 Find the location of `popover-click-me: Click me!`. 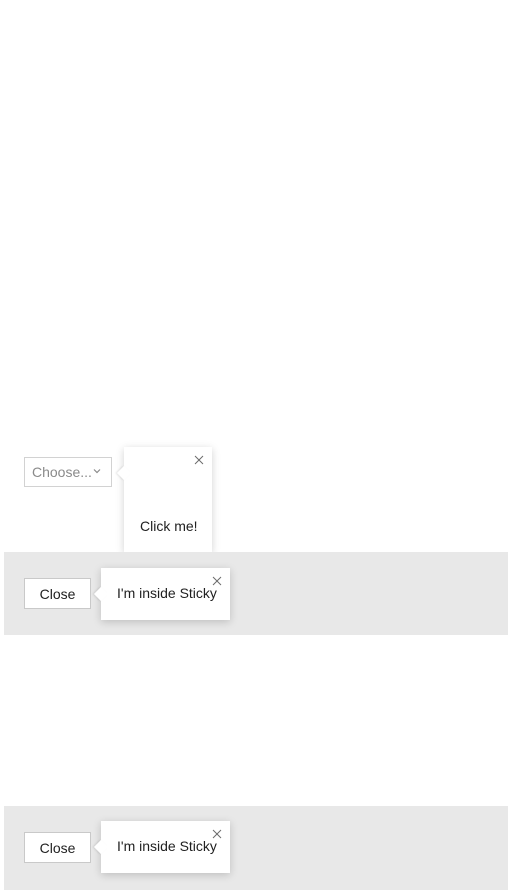

popover-click-me: Click me! is located at coordinates (164, 499).